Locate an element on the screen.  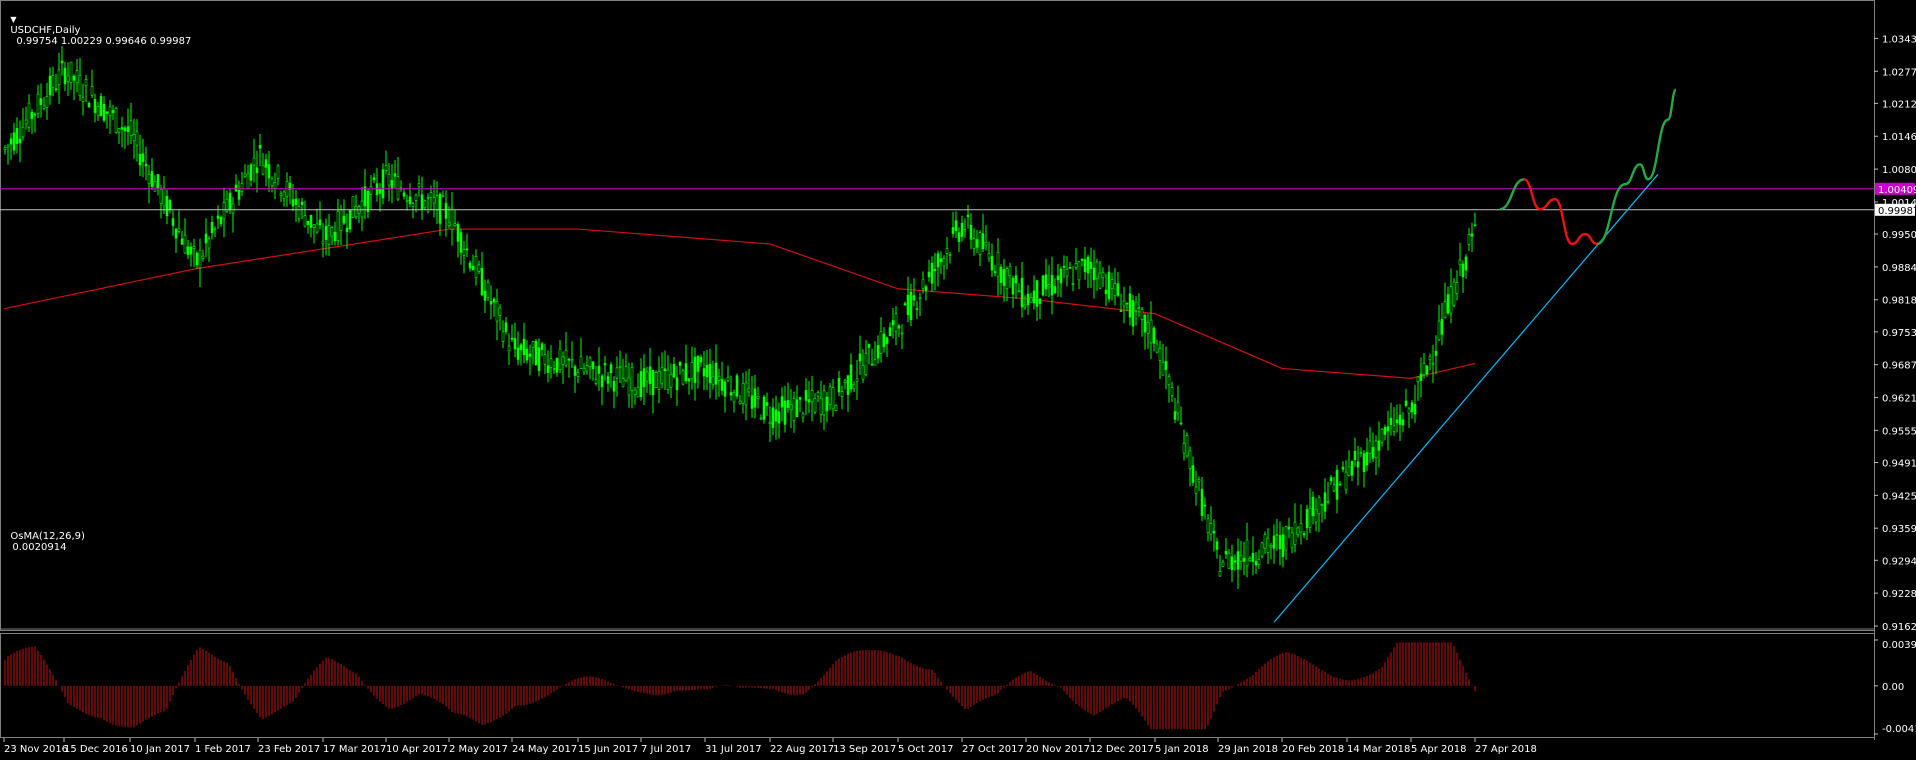
price-tick-label: 1.00805 is located at coordinates (1899, 170).